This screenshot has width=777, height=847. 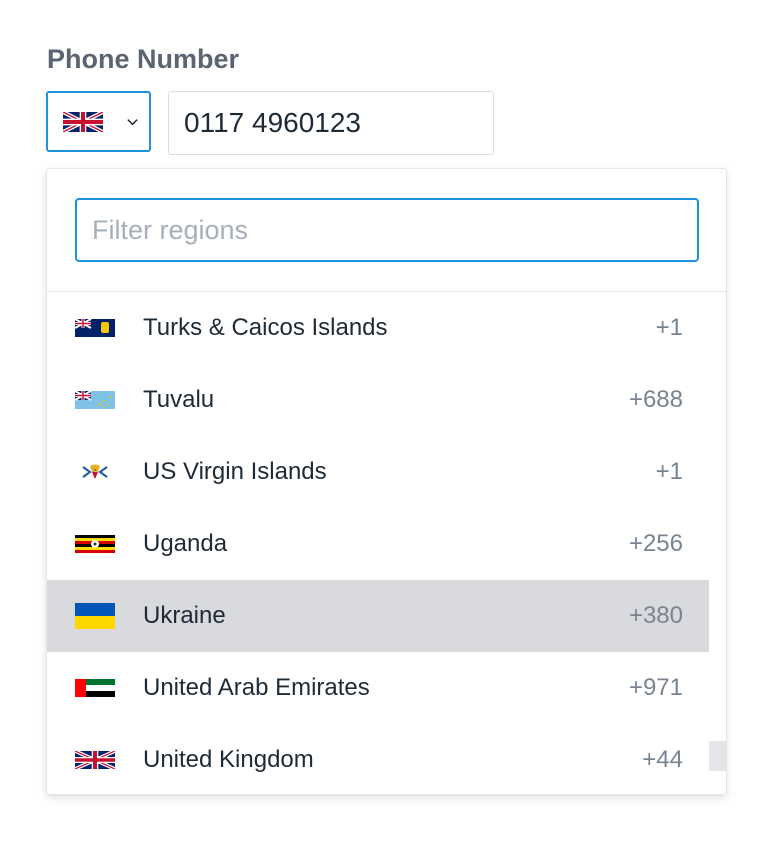 I want to click on tc-flag-icon, so click(x=95, y=328).